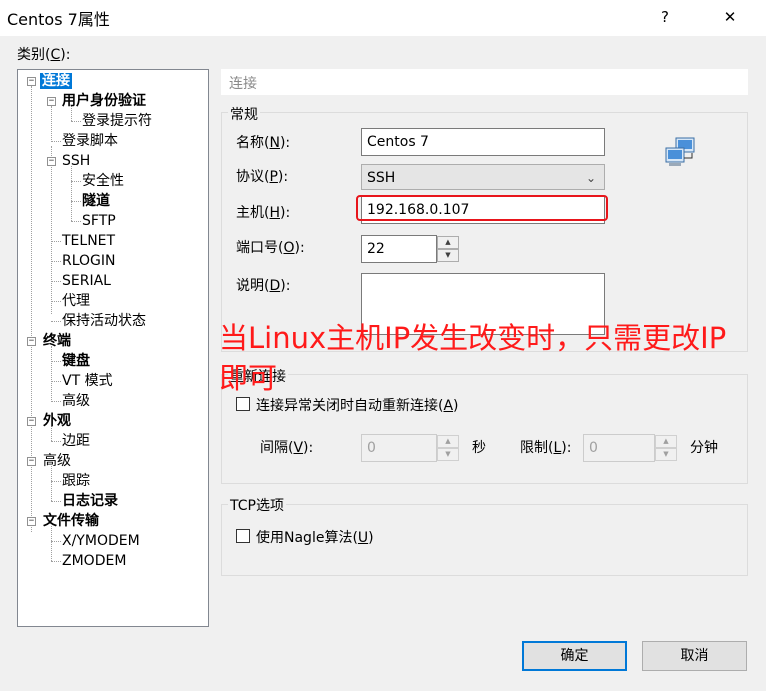 The image size is (766, 691). Describe the element at coordinates (94, 561) in the screenshot. I see `tree-item-zmodem: ZMODEM` at that location.